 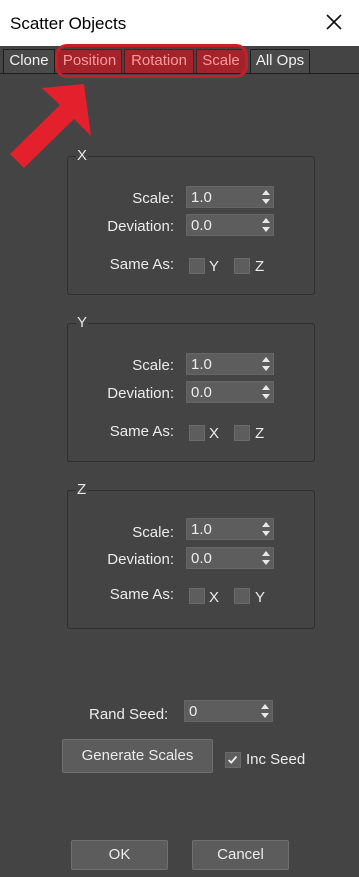 What do you see at coordinates (140, 393) in the screenshot?
I see `y-deviation-label: Deviation:` at bounding box center [140, 393].